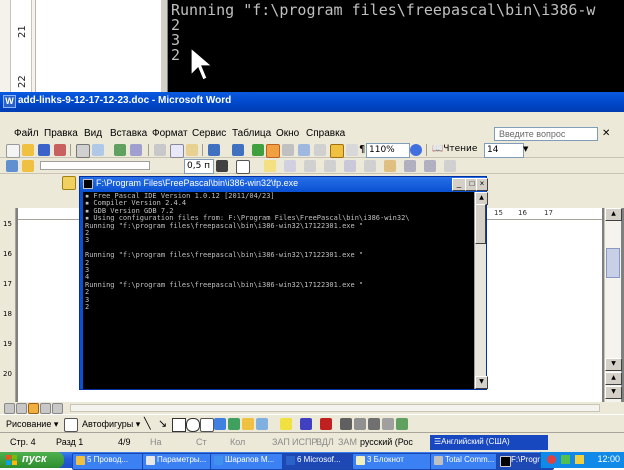  What do you see at coordinates (565, 459) in the screenshot?
I see `tray-network-icon` at bounding box center [565, 459].